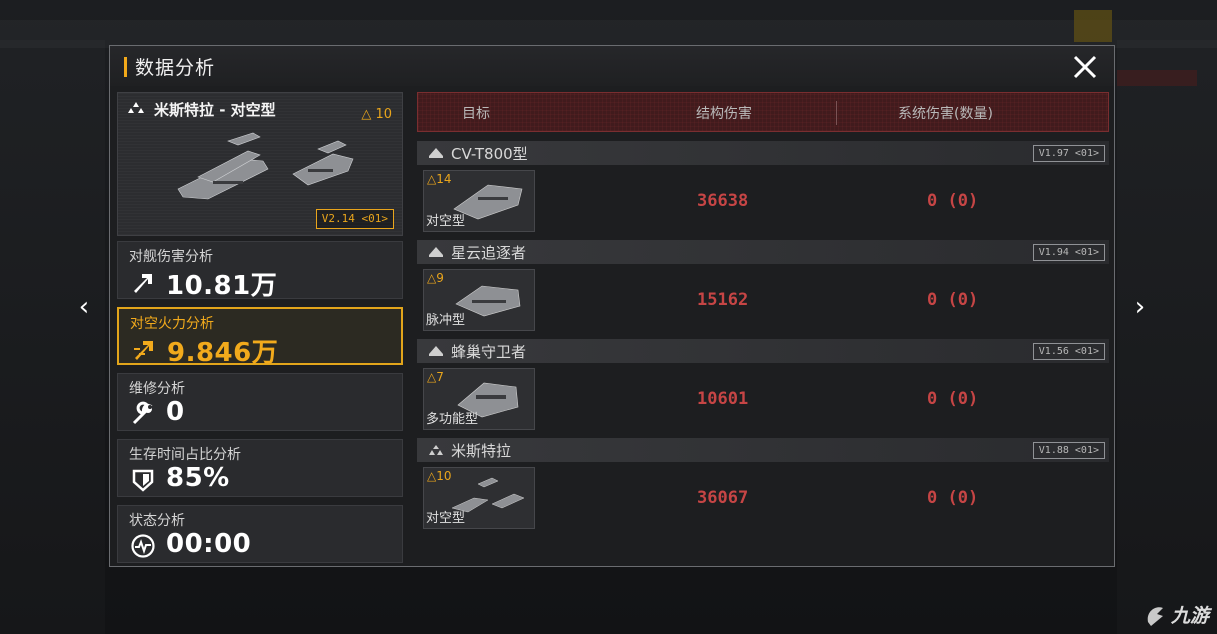 Image resolution: width=1217 pixels, height=634 pixels. Describe the element at coordinates (185, 455) in the screenshot. I see `stat-label: 生存时间占比分析` at that location.